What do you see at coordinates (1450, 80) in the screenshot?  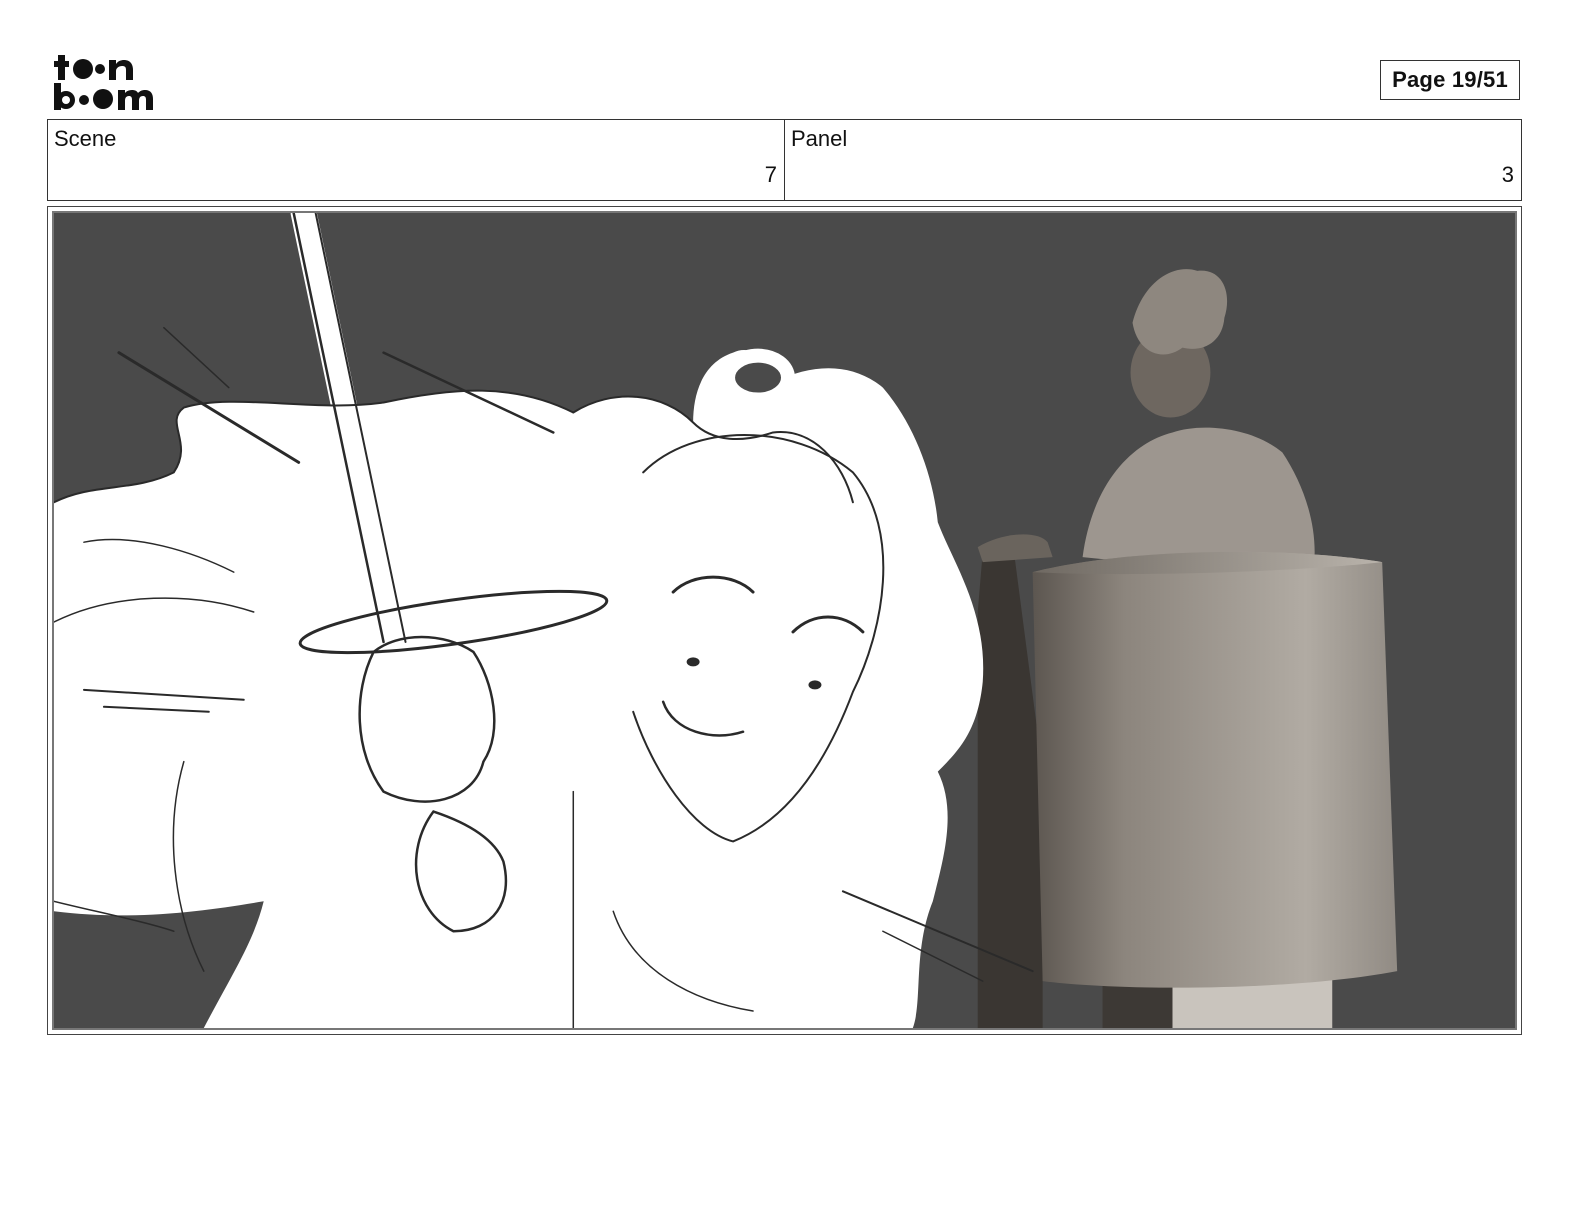 I see `page-number: Page 19/51` at bounding box center [1450, 80].